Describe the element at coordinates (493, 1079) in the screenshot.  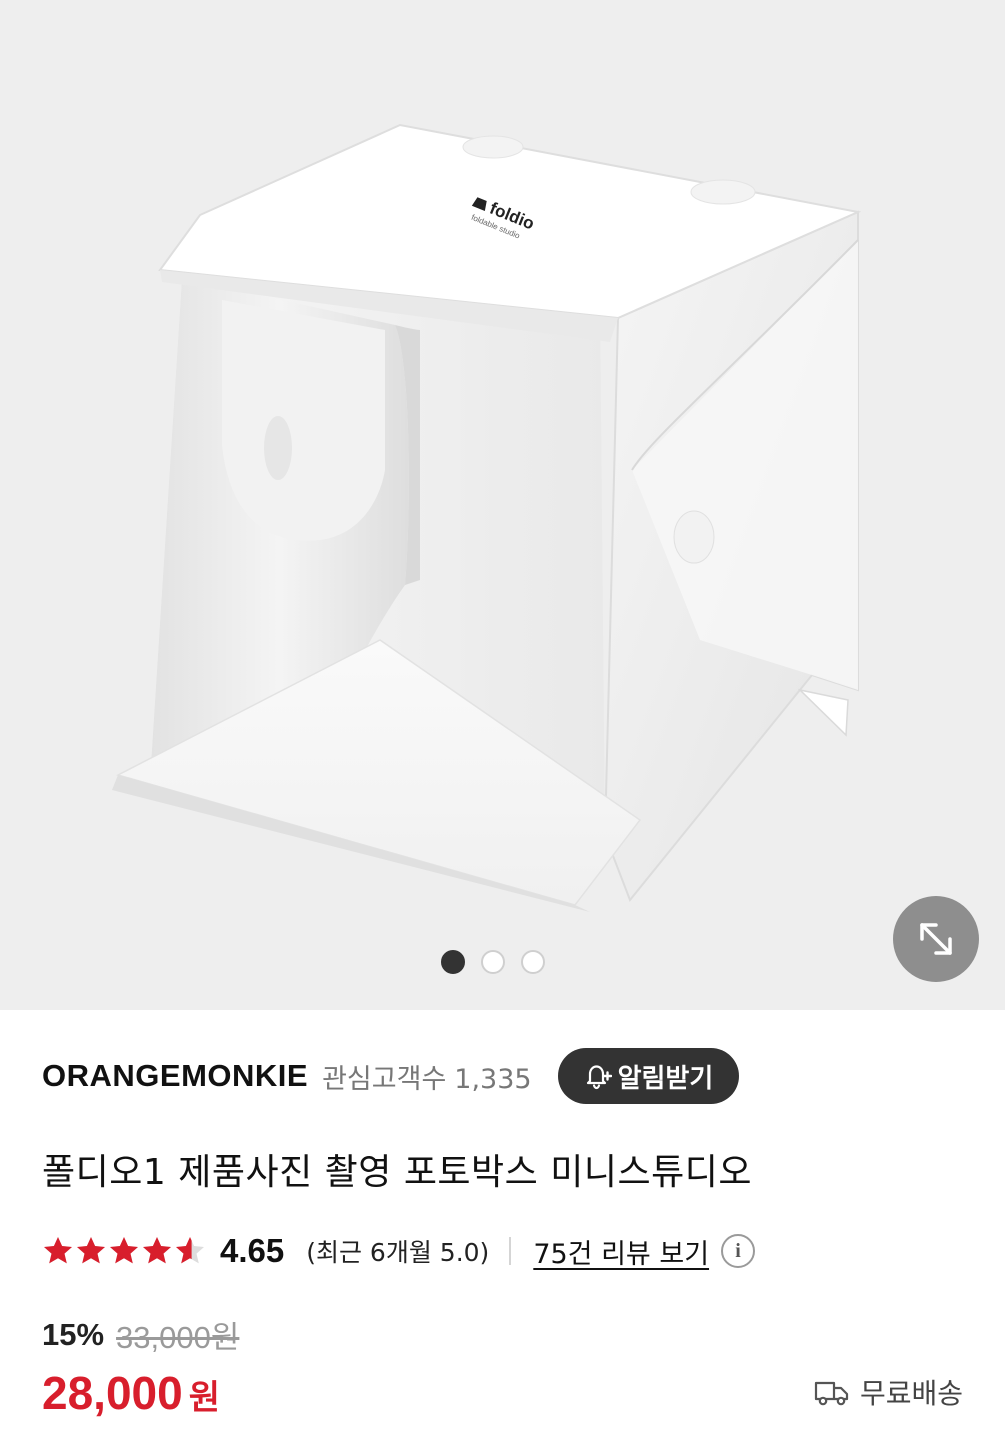
I see `followers-count: 1,335` at that location.